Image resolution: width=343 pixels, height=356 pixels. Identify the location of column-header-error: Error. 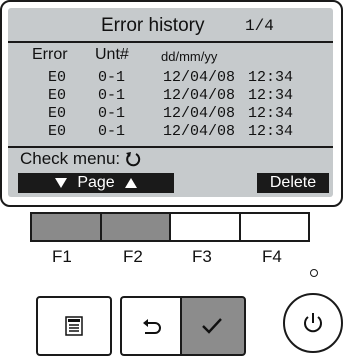
(50, 54).